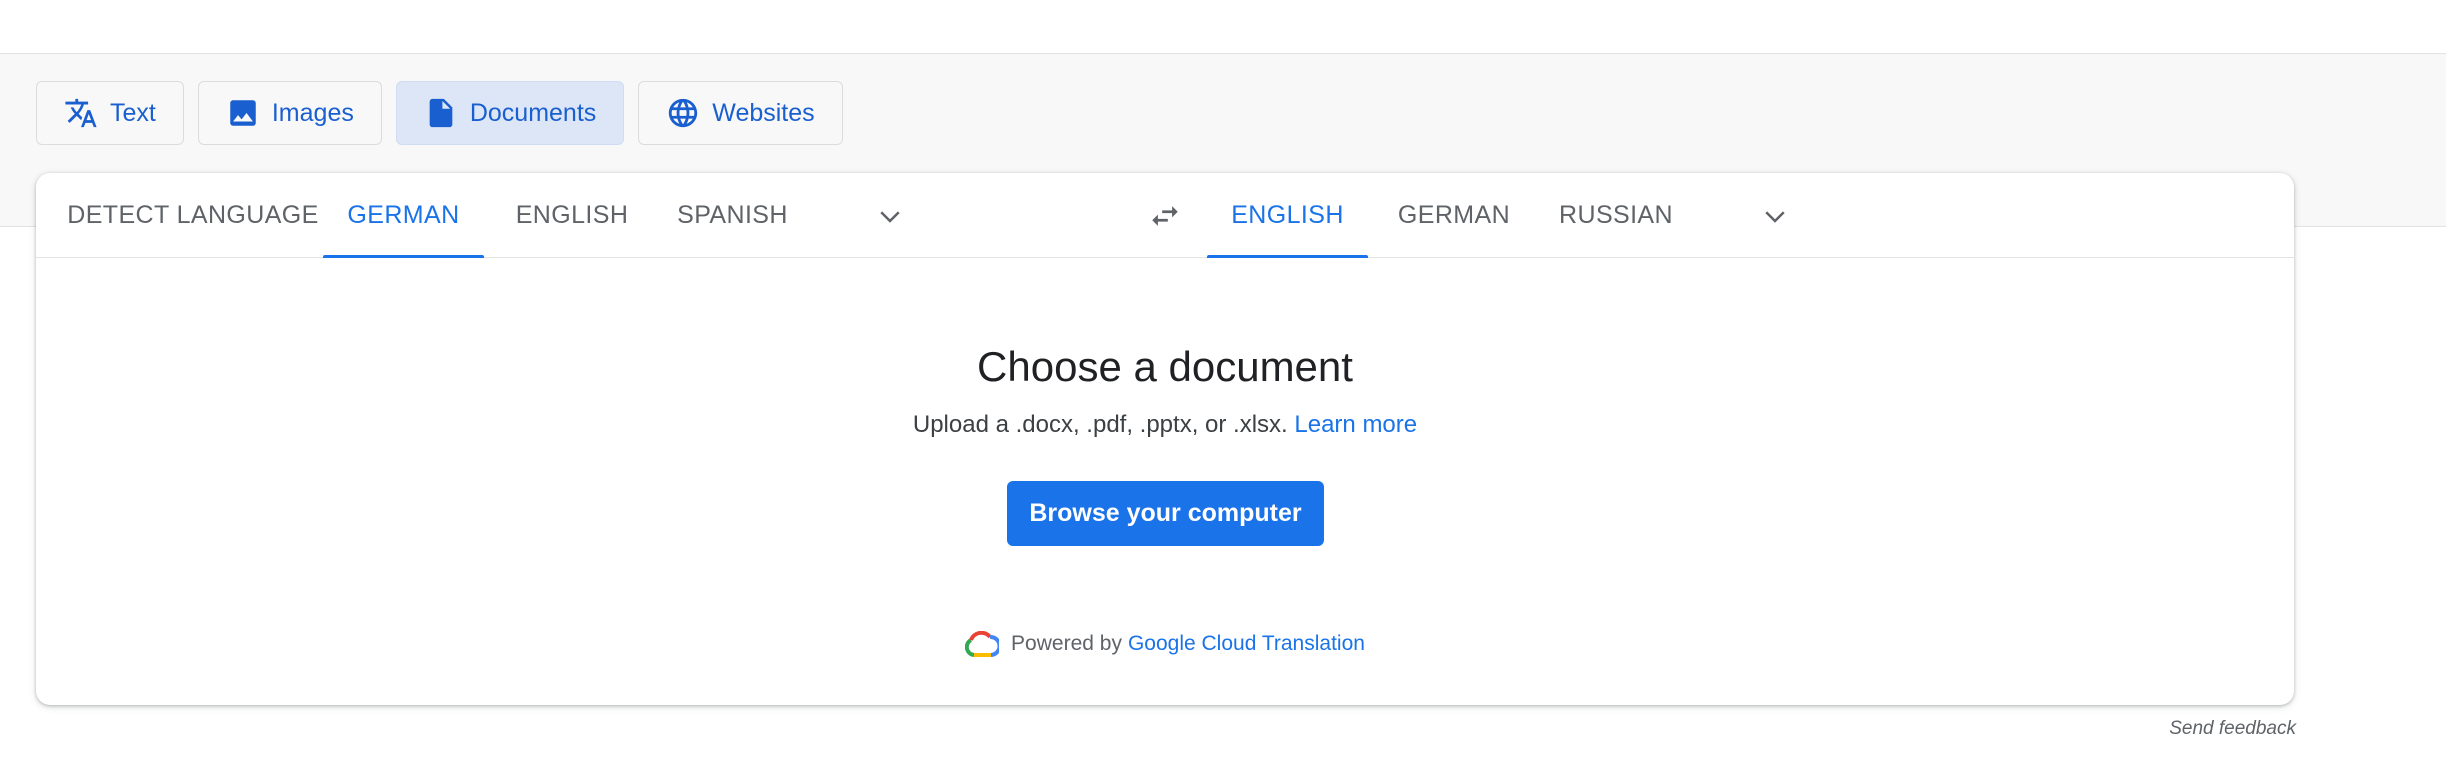  I want to click on top-bar, so click(1223, 27).